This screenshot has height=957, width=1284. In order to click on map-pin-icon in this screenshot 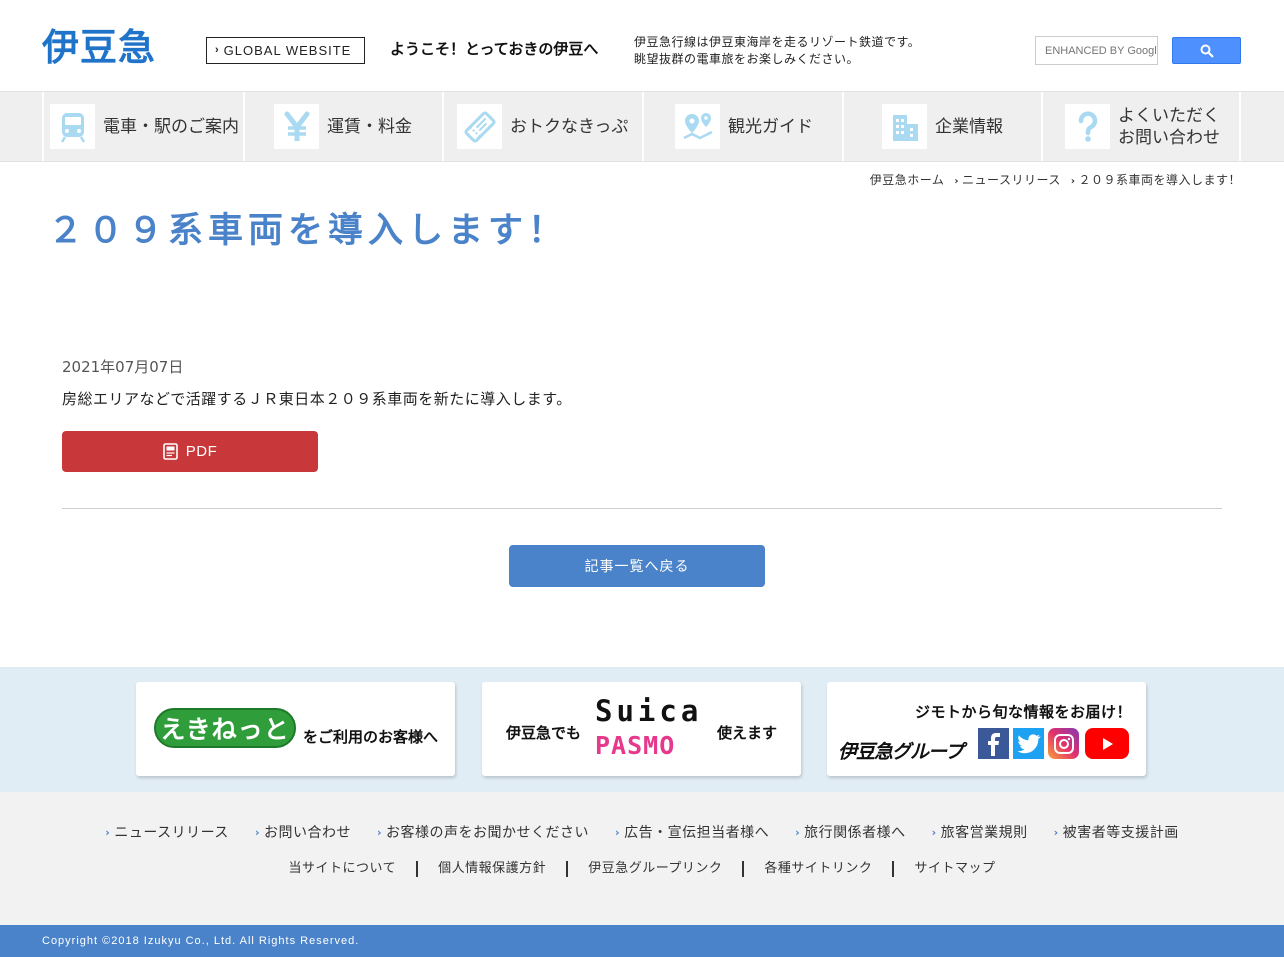, I will do `click(697, 126)`.